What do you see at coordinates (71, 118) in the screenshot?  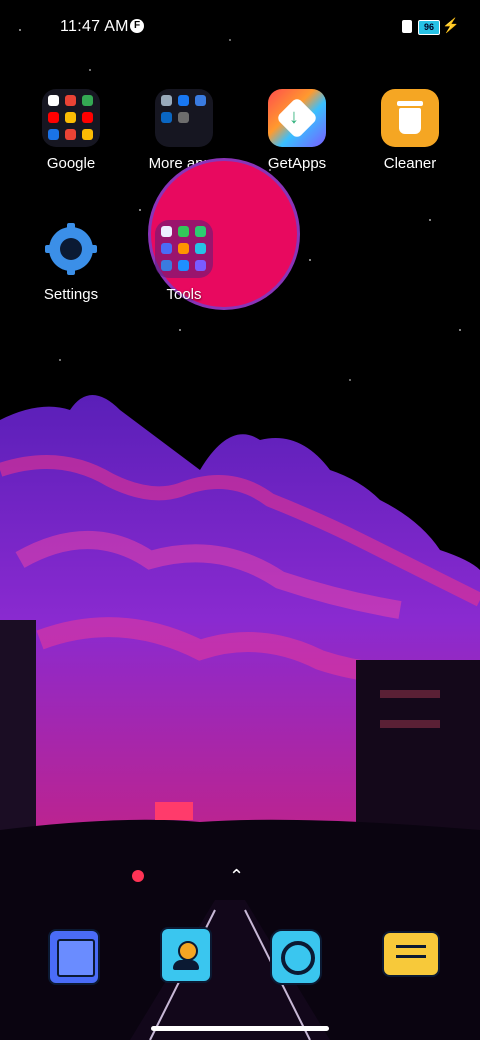 I see `google-folder-icon` at bounding box center [71, 118].